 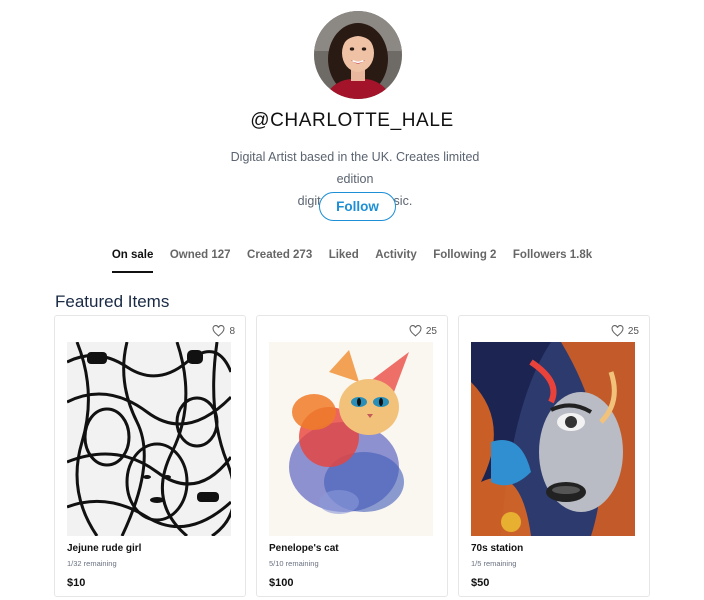 What do you see at coordinates (494, 563) in the screenshot?
I see `item-remaining: 1/5 remaining` at bounding box center [494, 563].